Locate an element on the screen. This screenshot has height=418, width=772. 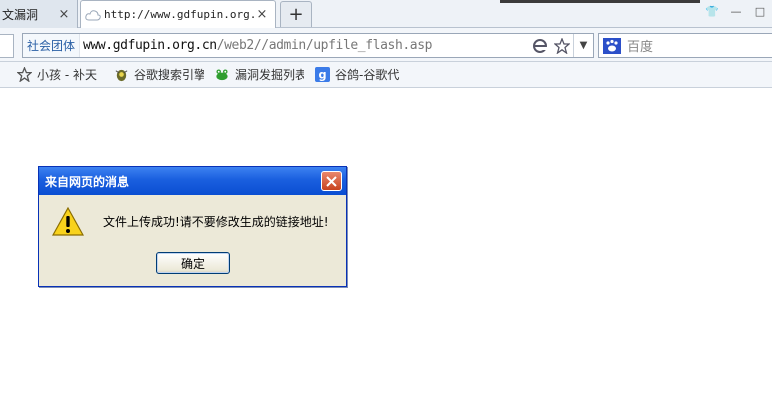
tab-title: 文漏洞 is located at coordinates (20, 14).